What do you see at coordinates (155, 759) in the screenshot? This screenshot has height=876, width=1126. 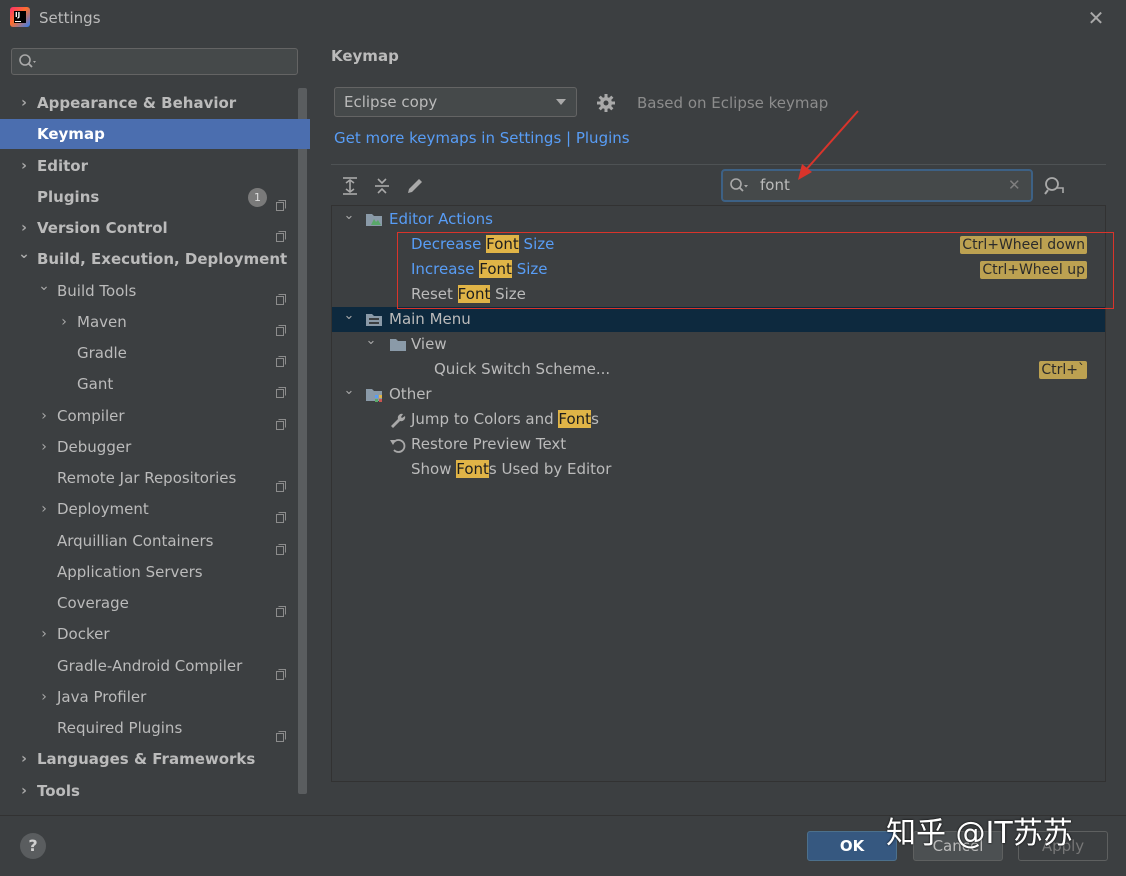 I see `sidebar-item-languages-frameworks: › Languages & Frameworks` at bounding box center [155, 759].